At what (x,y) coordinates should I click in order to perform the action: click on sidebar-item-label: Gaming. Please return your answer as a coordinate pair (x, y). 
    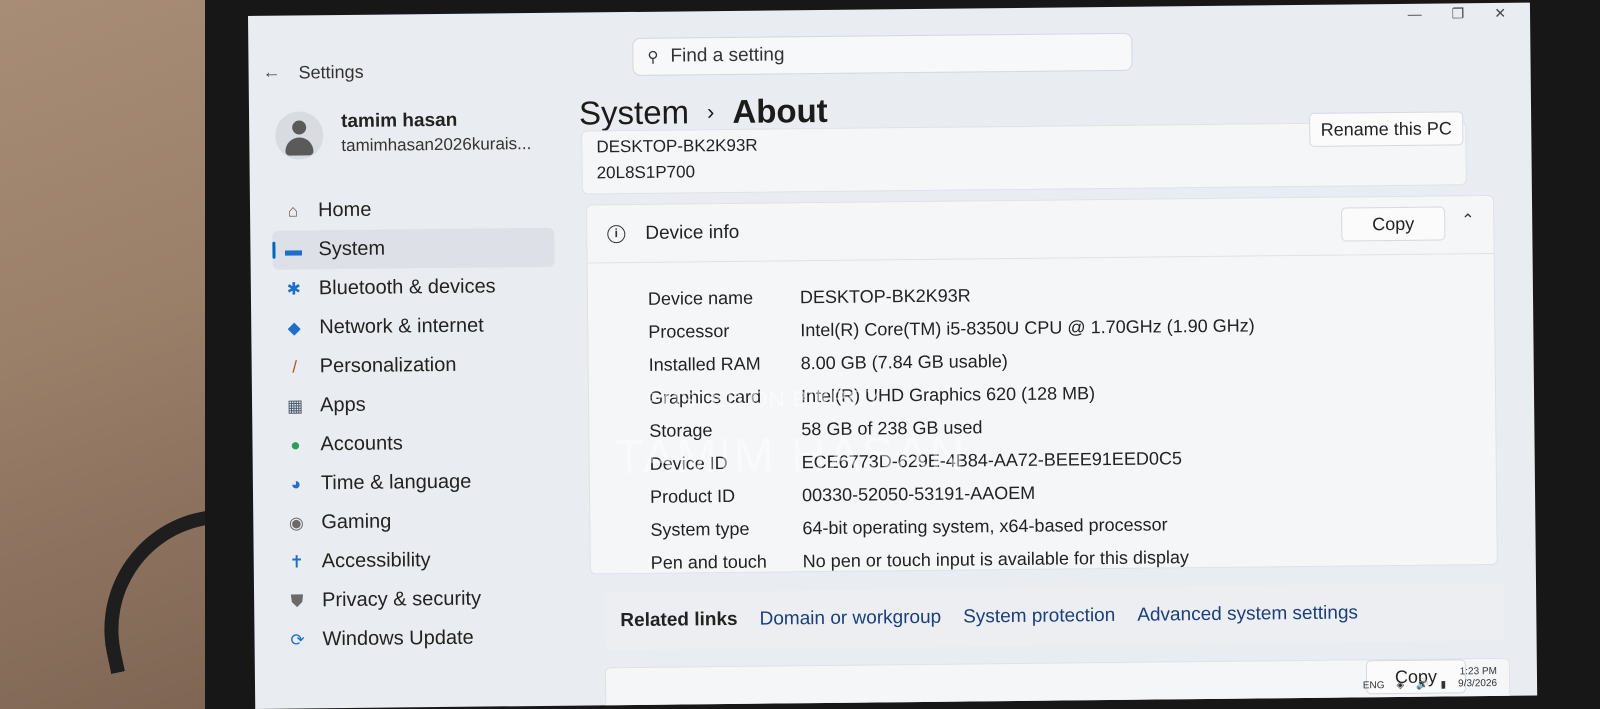
    Looking at the image, I should click on (356, 522).